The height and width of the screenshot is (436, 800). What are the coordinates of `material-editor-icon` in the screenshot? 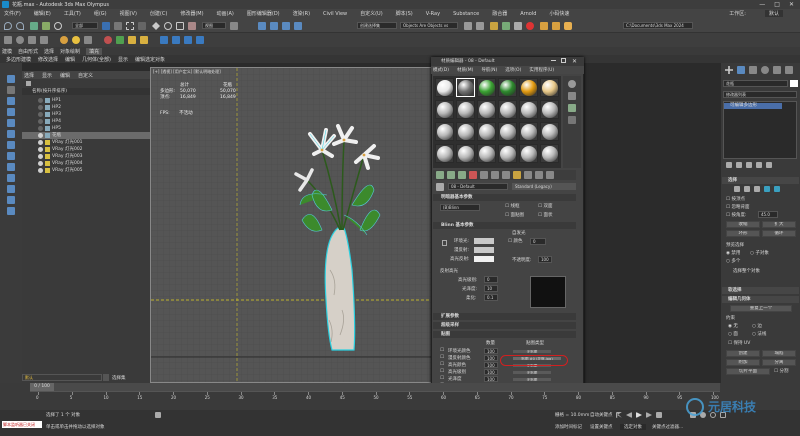 It's located at (530, 26).